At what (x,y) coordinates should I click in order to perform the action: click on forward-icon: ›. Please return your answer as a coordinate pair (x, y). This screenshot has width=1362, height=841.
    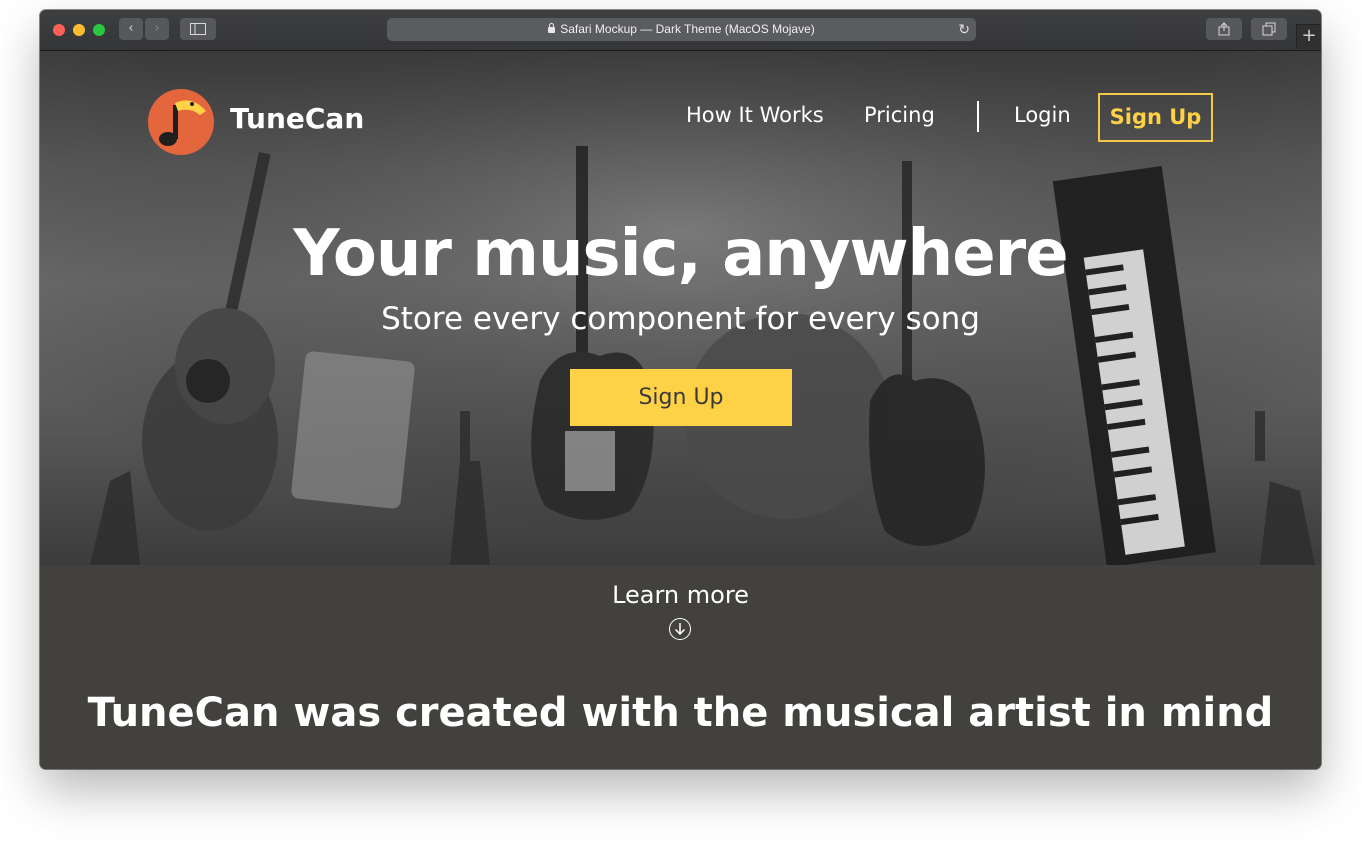
    Looking at the image, I should click on (157, 29).